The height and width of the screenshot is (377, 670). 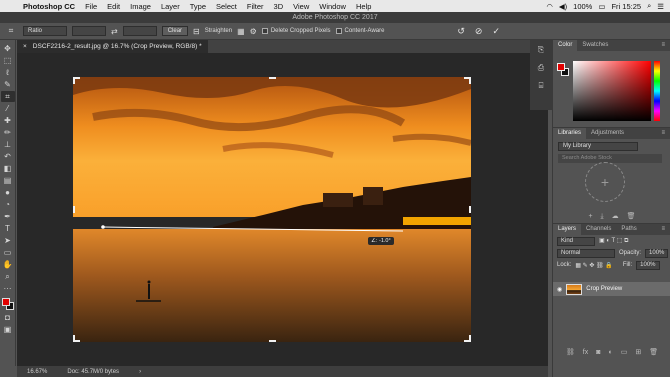 I want to click on pen-tool-icon: ✒, so click(x=8, y=216).